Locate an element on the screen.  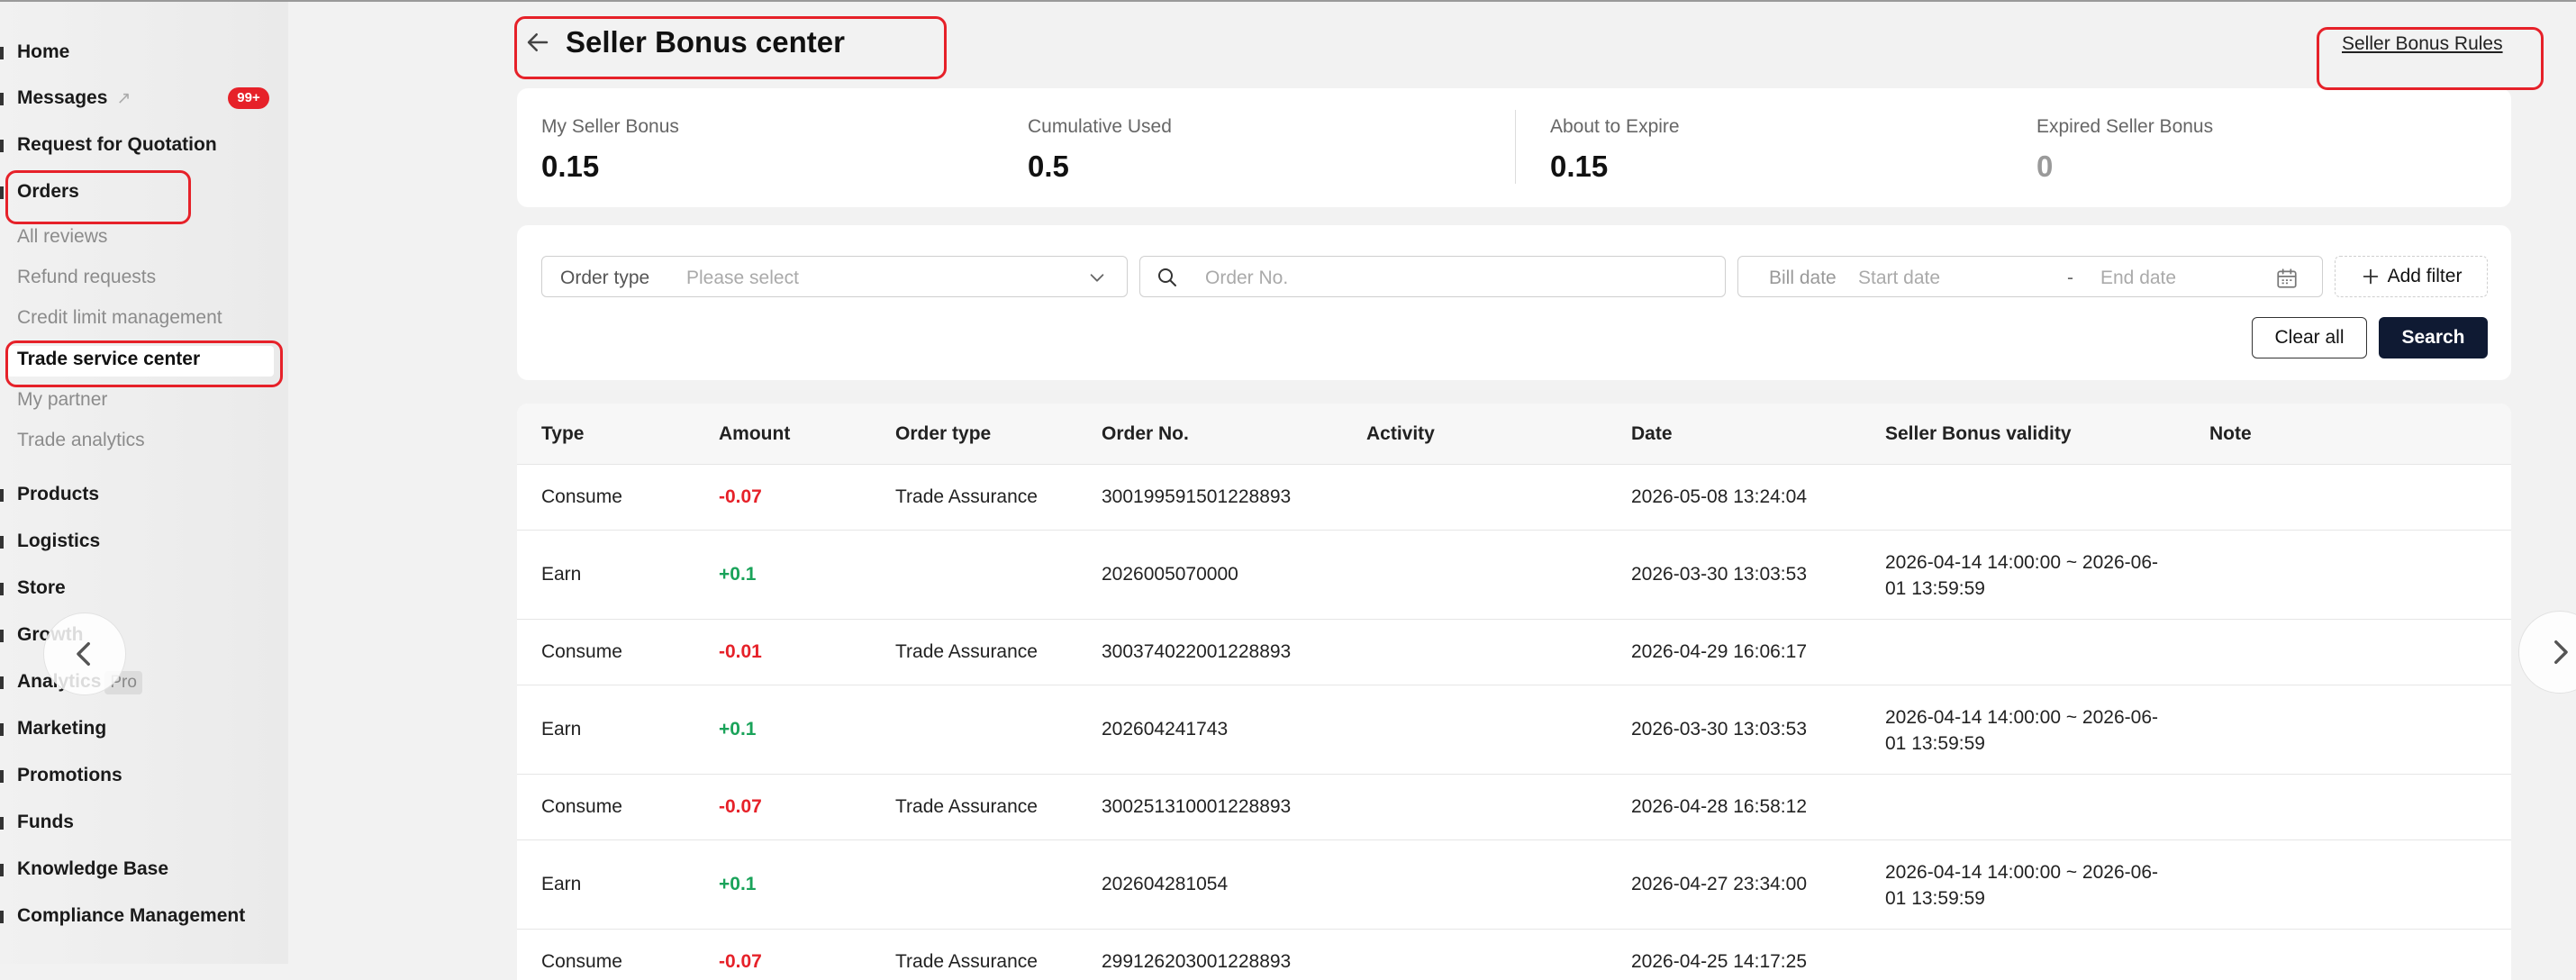
sidebar-item-label: Orders is located at coordinates (48, 191).